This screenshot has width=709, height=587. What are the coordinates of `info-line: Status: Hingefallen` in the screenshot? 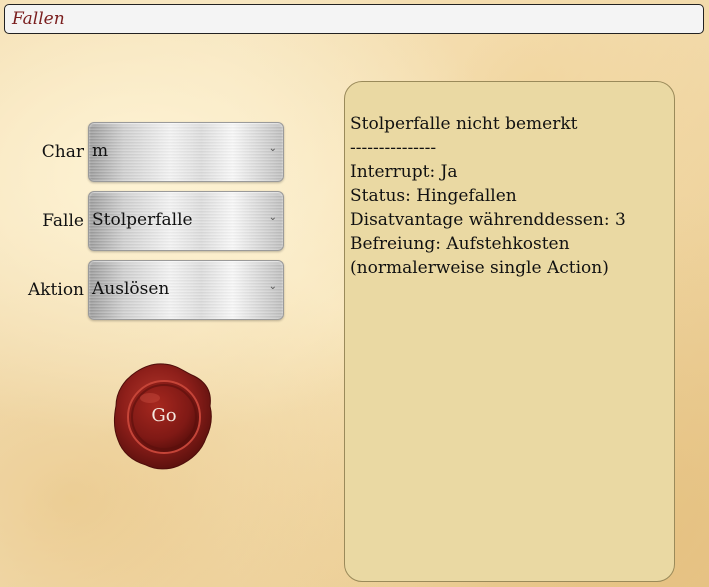 It's located at (433, 196).